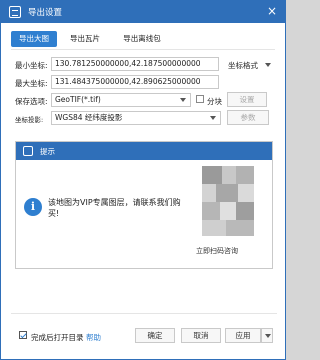 The width and height of the screenshot is (320, 360). I want to click on split-label: 分块, so click(214, 101).